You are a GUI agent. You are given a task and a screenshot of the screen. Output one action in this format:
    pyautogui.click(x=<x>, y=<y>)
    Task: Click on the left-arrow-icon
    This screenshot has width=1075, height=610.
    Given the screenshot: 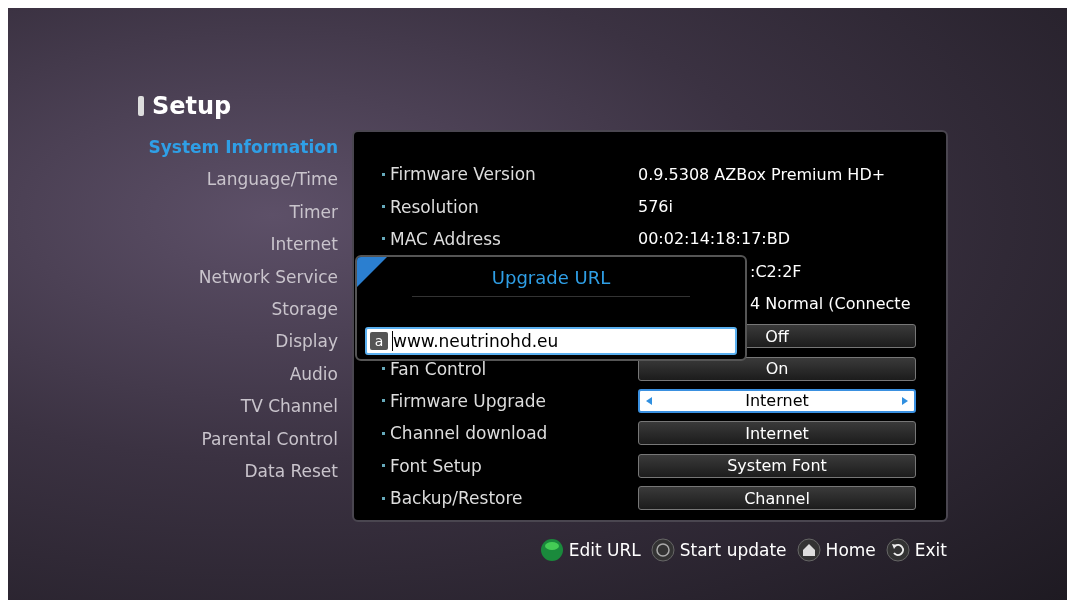 What is the action you would take?
    pyautogui.click(x=649, y=400)
    